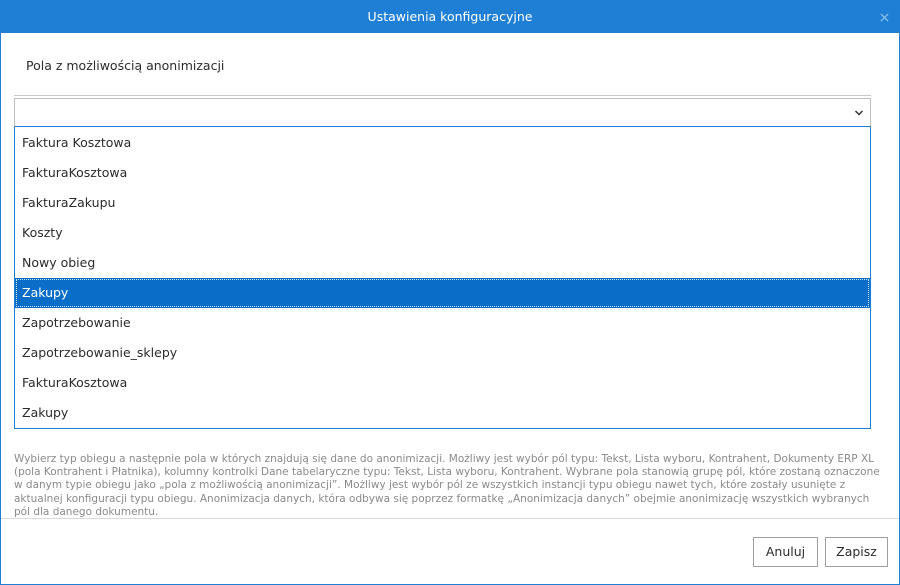 The height and width of the screenshot is (585, 900). I want to click on section-label: Pola z możliwością anonimizacji, so click(125, 65).